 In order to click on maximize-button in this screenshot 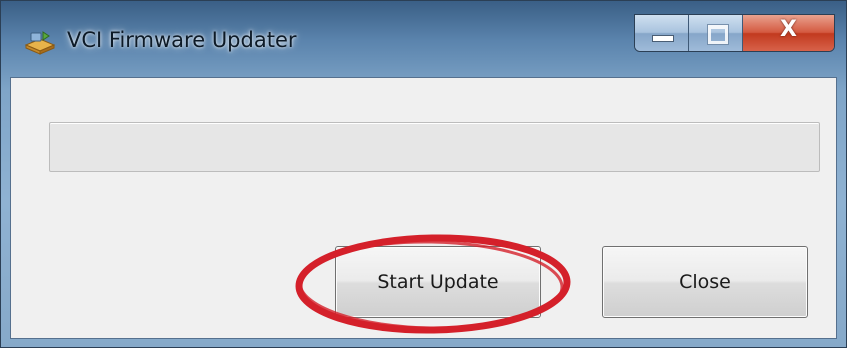, I will do `click(716, 33)`.